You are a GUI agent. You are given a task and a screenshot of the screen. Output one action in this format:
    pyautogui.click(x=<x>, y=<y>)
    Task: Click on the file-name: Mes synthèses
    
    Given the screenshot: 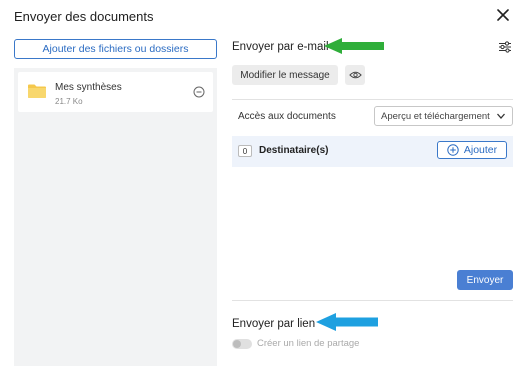 What is the action you would take?
    pyautogui.click(x=88, y=87)
    